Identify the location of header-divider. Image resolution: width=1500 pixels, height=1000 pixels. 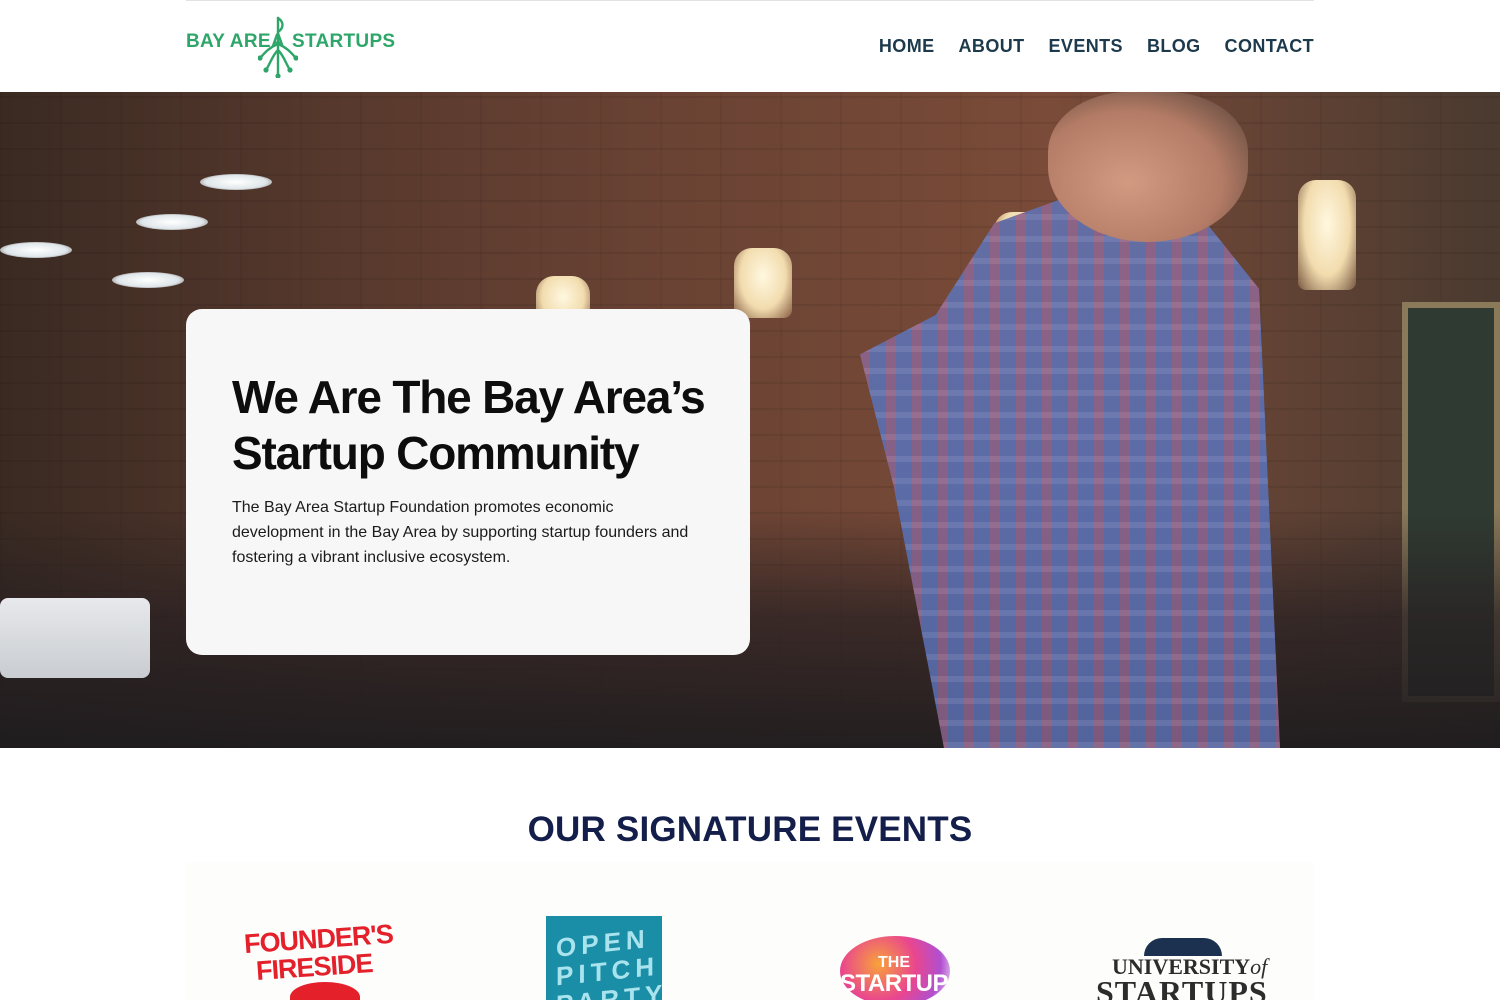
(750, 0).